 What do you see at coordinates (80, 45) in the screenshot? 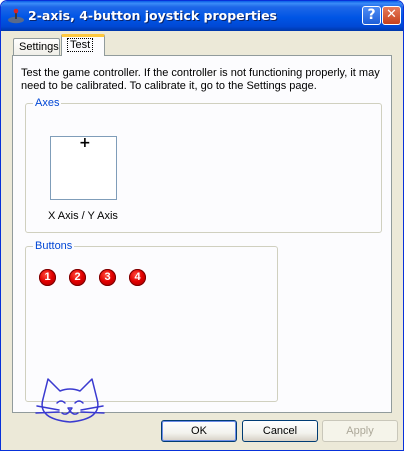
I see `tab-test-label: Test` at bounding box center [80, 45].